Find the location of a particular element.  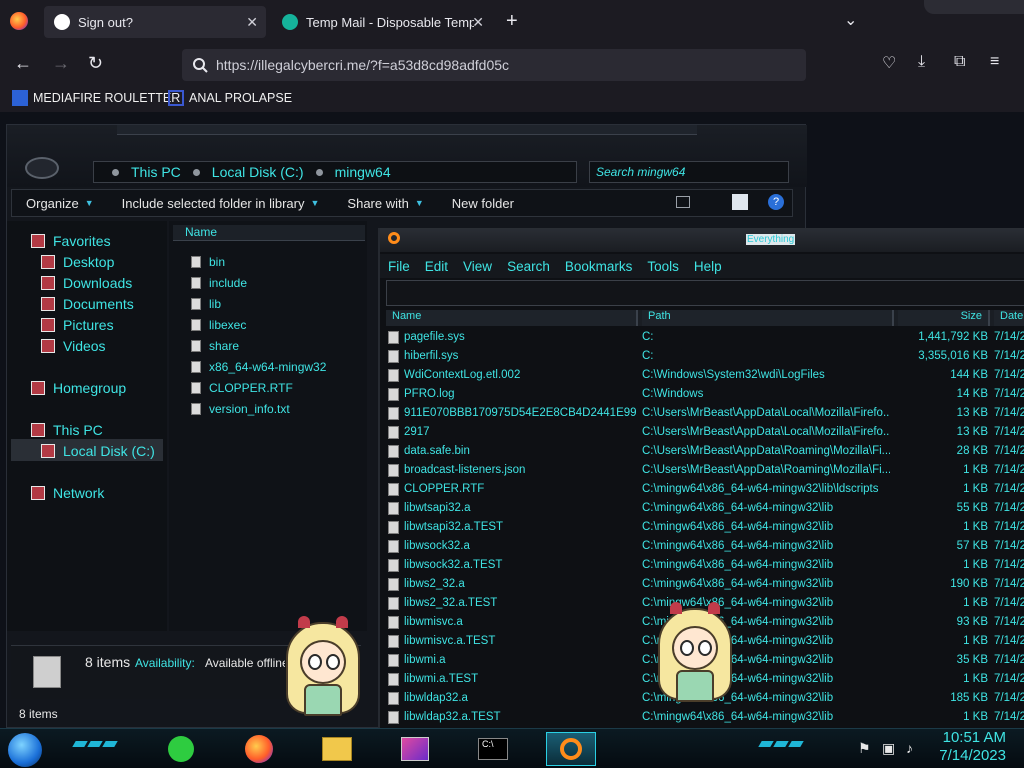

column-header-date: Date is located at coordinates (1009, 318).